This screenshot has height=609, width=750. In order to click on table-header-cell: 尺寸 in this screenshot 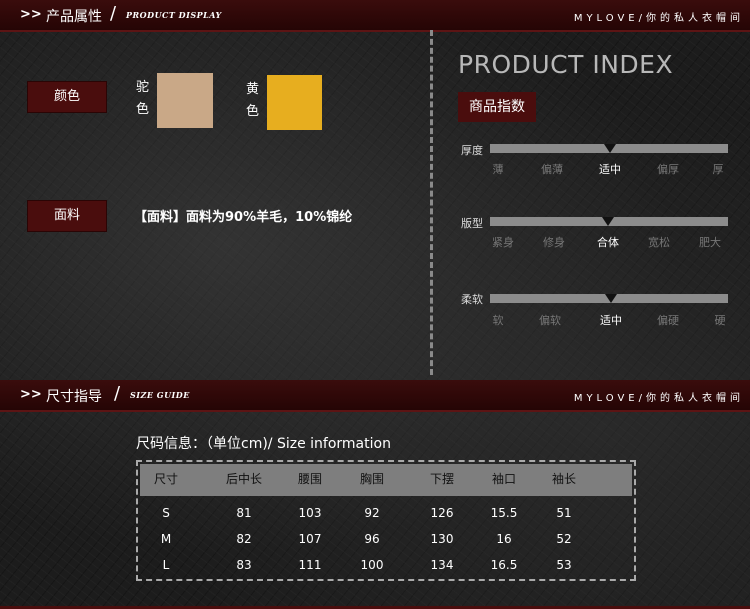, I will do `click(166, 479)`.